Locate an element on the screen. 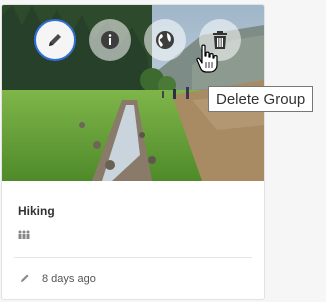 This screenshot has width=326, height=302. globe-icon is located at coordinates (165, 40).